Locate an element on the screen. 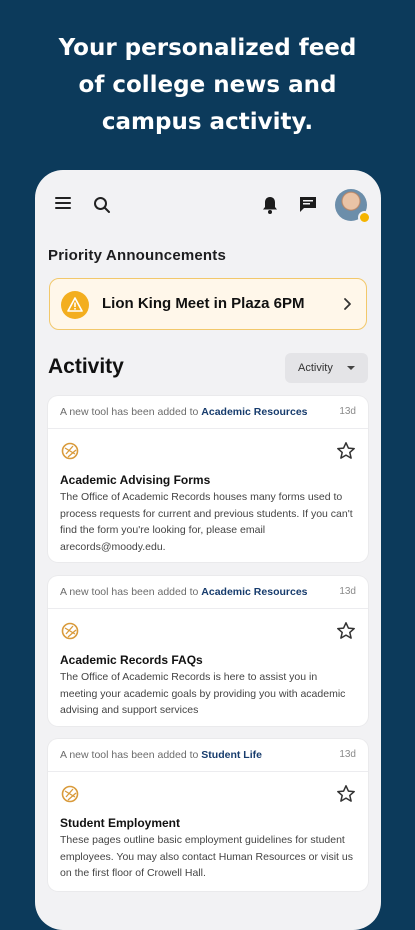 This screenshot has width=415, height=930. card-title: Student Employment is located at coordinates (120, 823).